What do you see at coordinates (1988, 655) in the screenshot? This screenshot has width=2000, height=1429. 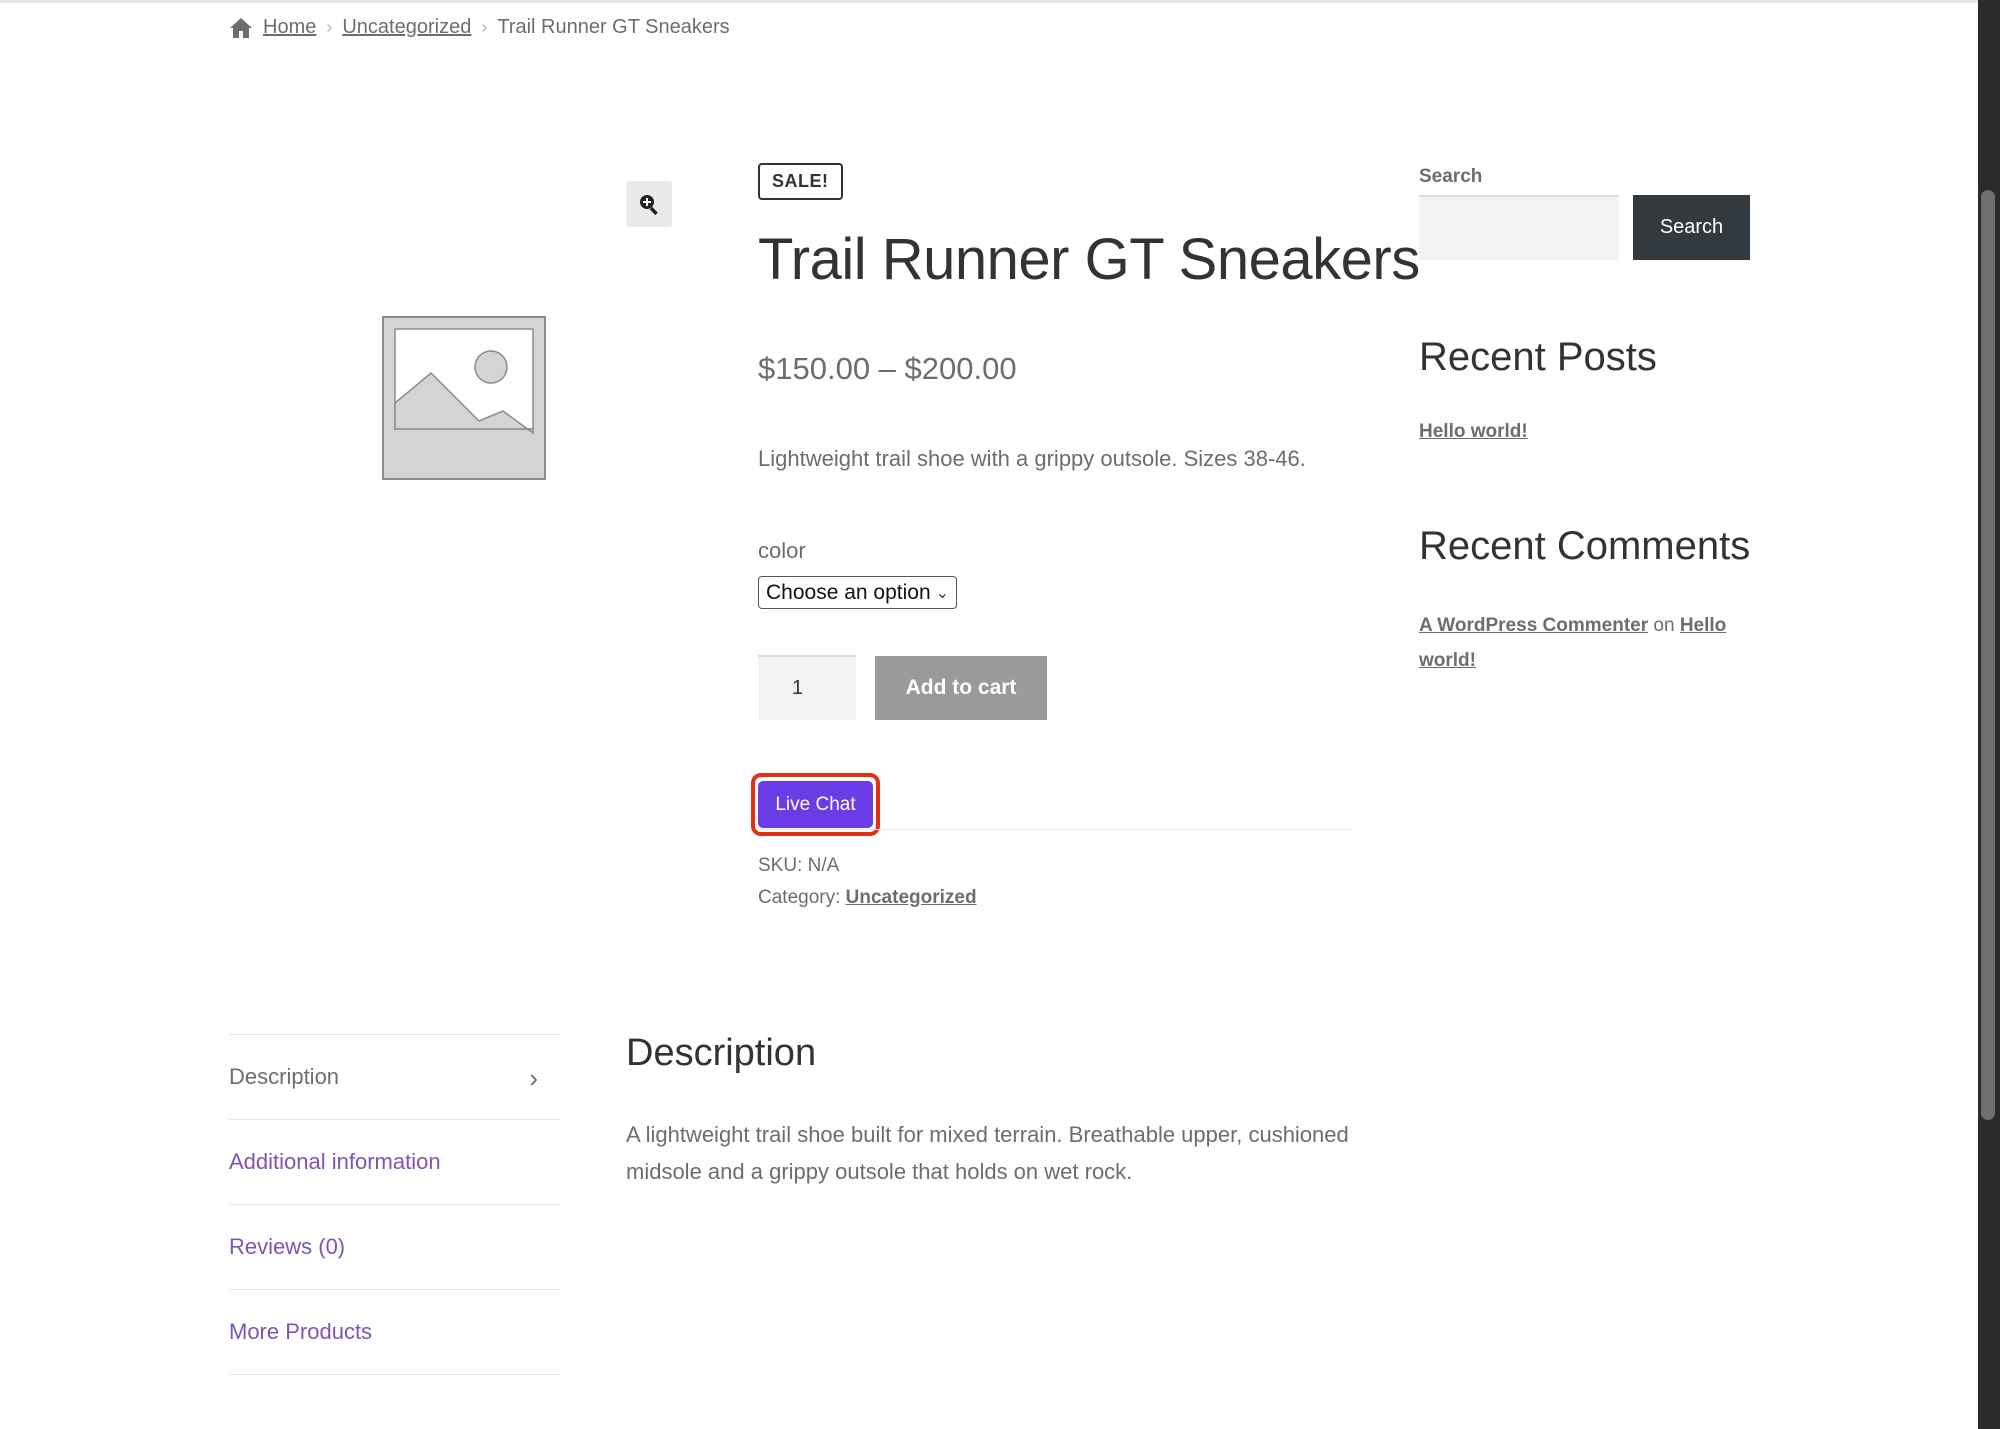 I see `scrollbar-thumb` at bounding box center [1988, 655].